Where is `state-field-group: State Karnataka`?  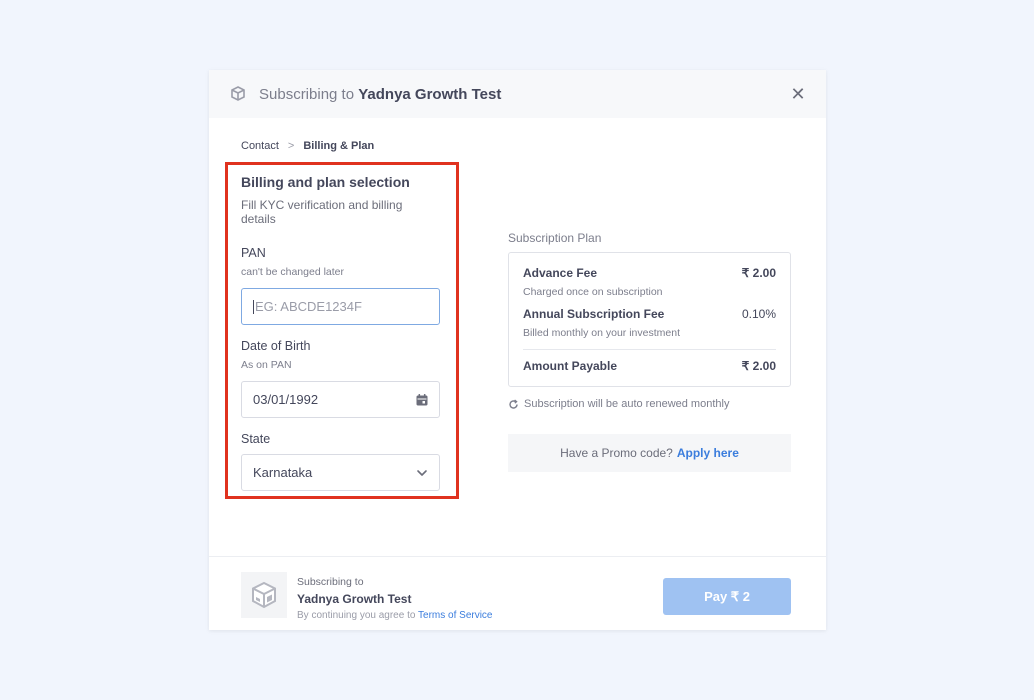
state-field-group: State Karnataka is located at coordinates (340, 461).